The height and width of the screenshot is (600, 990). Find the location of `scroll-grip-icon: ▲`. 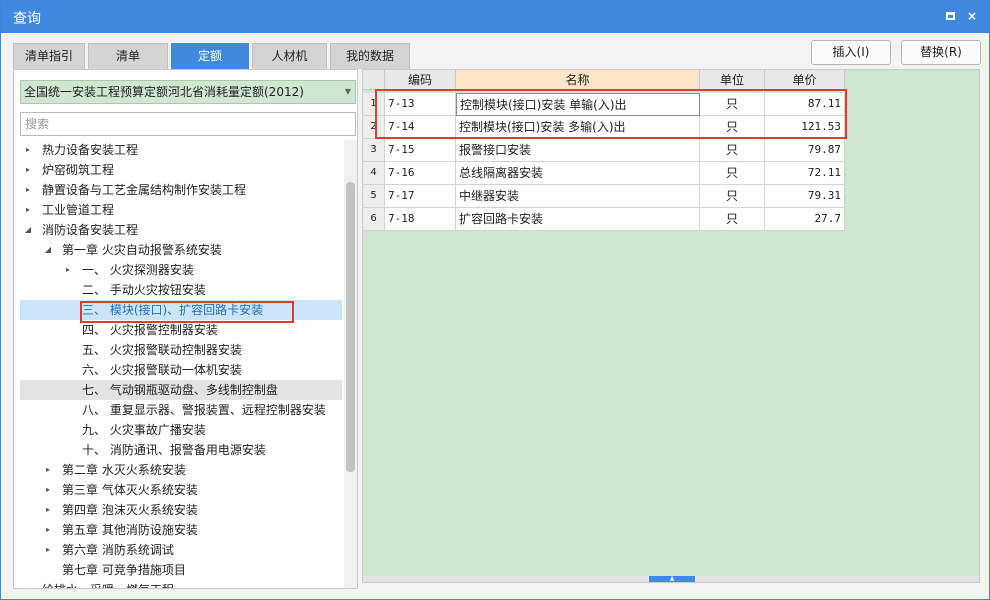

scroll-grip-icon: ▲ is located at coordinates (672, 579).